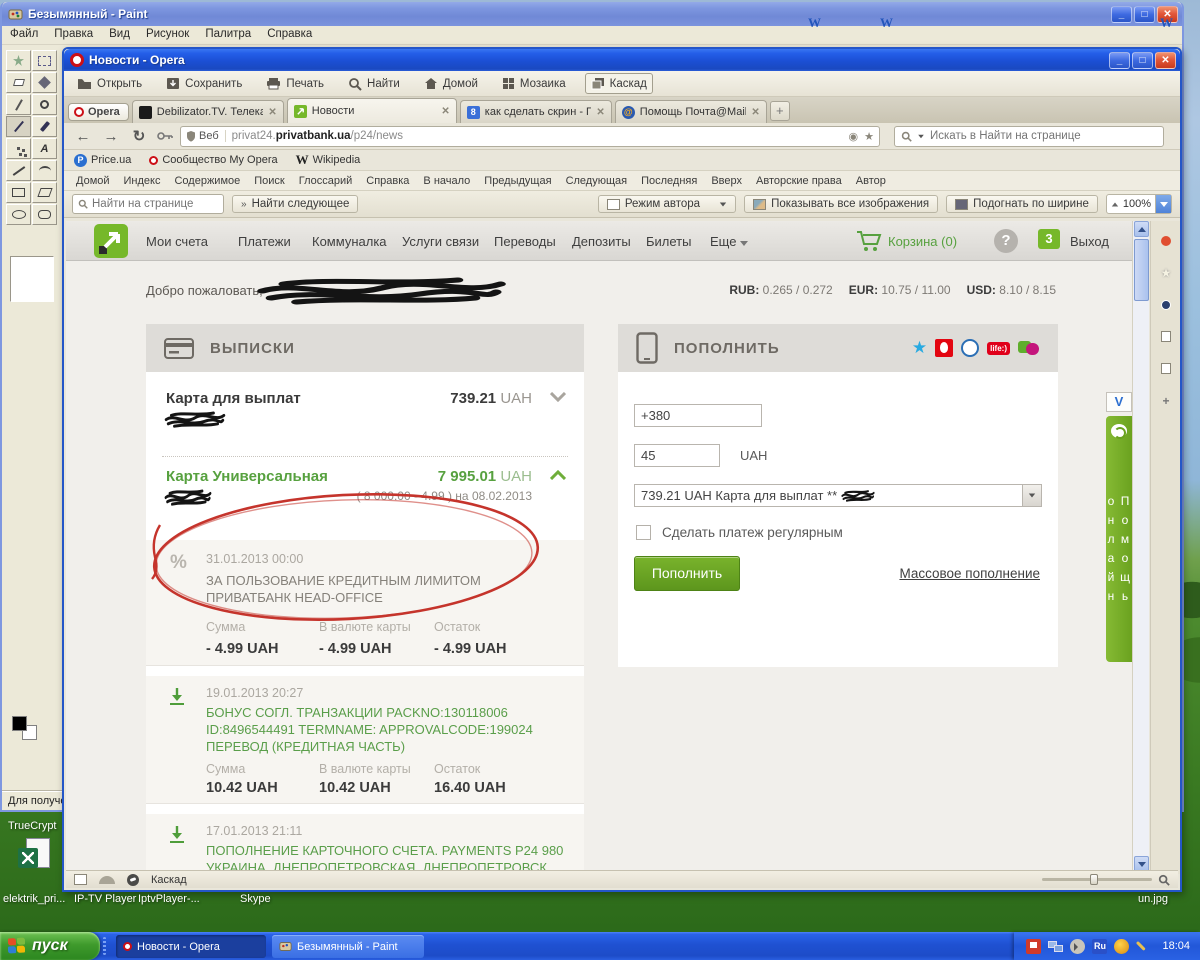 The width and height of the screenshot is (1200, 960). I want to click on messages-badge: 3, so click(1049, 239).